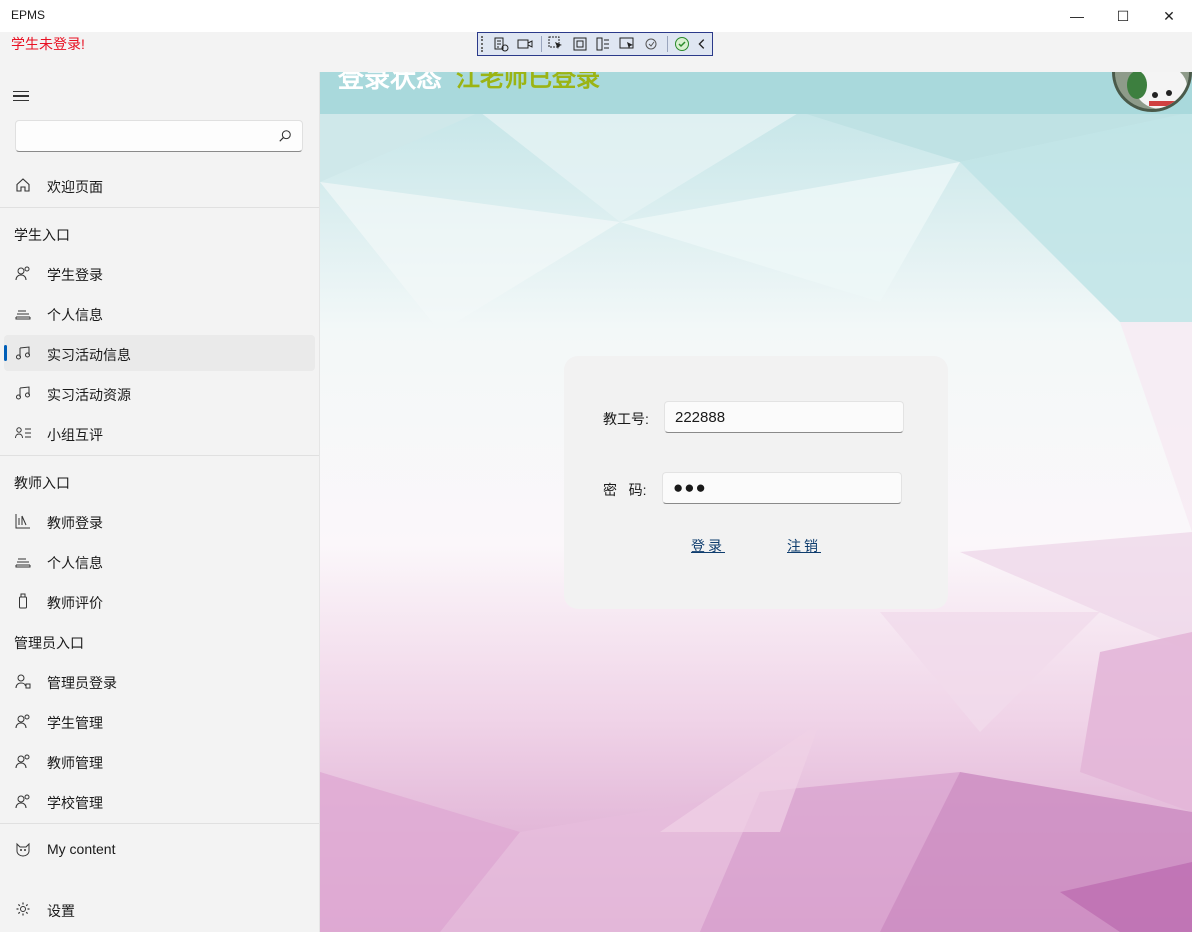 The width and height of the screenshot is (1192, 932). I want to click on home-icon, so click(23, 185).